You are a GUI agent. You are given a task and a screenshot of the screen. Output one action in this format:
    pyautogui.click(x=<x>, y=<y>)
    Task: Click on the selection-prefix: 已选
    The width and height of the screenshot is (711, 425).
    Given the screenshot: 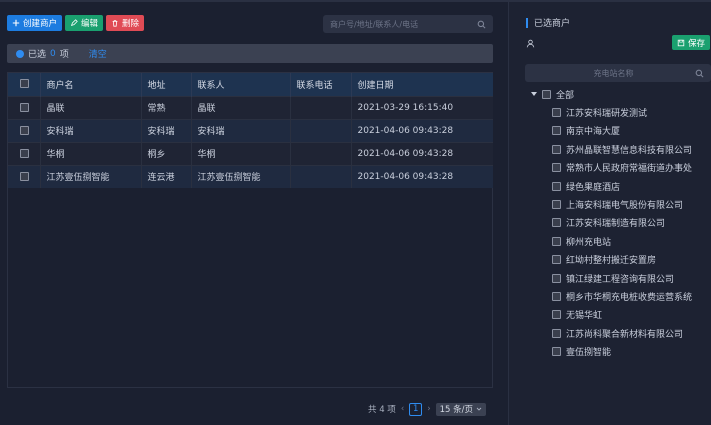 What is the action you would take?
    pyautogui.click(x=37, y=55)
    